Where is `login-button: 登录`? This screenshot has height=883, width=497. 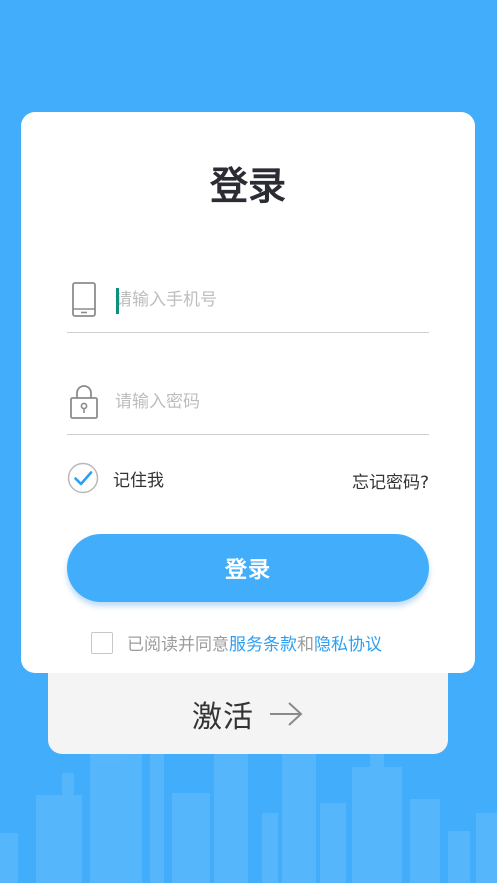 login-button: 登录 is located at coordinates (248, 568).